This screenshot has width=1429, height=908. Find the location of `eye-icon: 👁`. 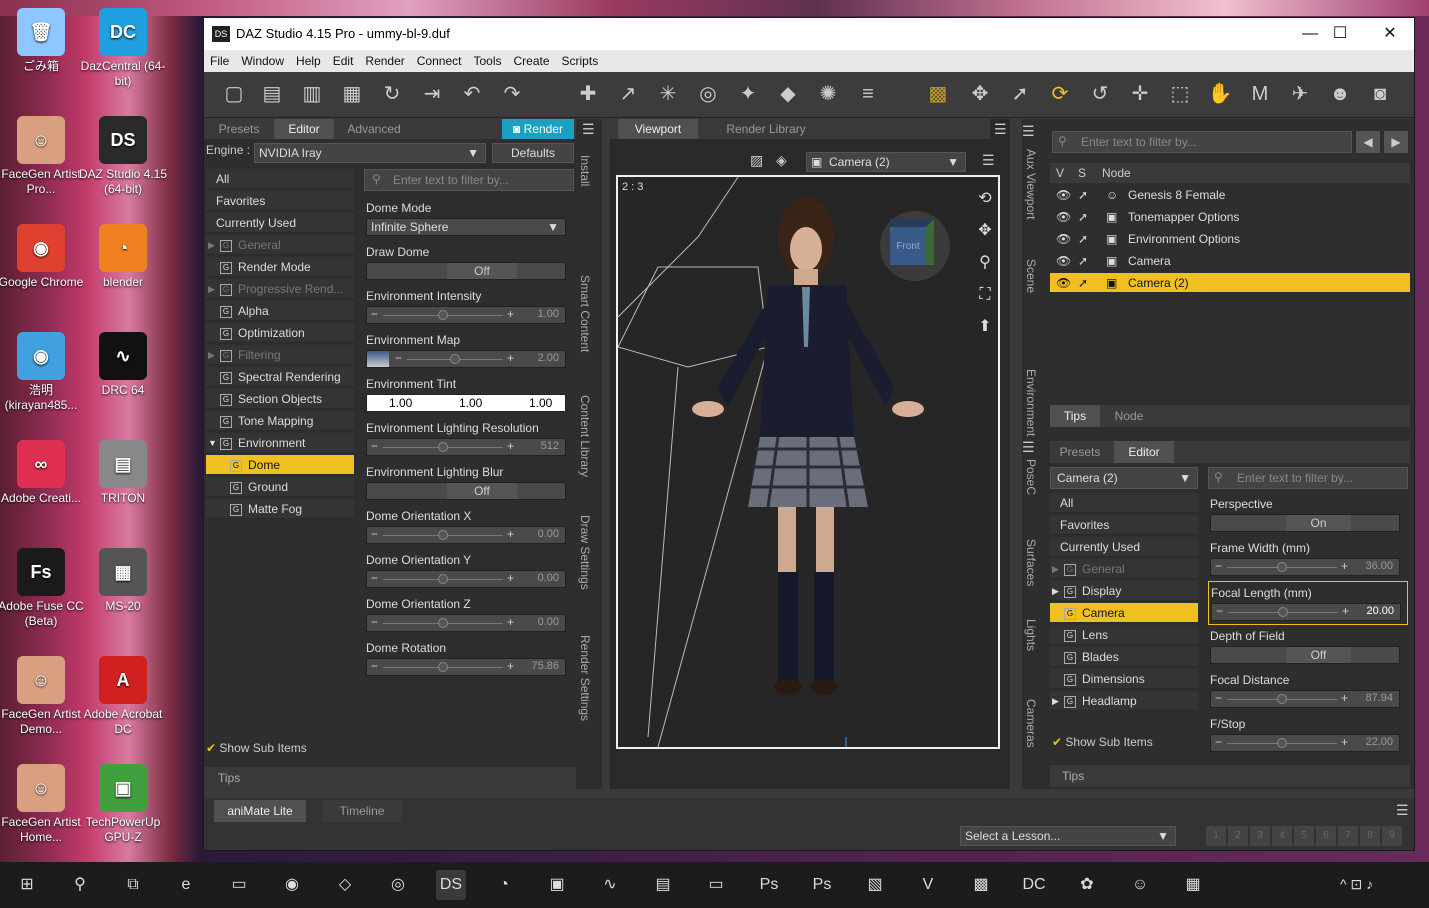

eye-icon: 👁 is located at coordinates (1063, 216).